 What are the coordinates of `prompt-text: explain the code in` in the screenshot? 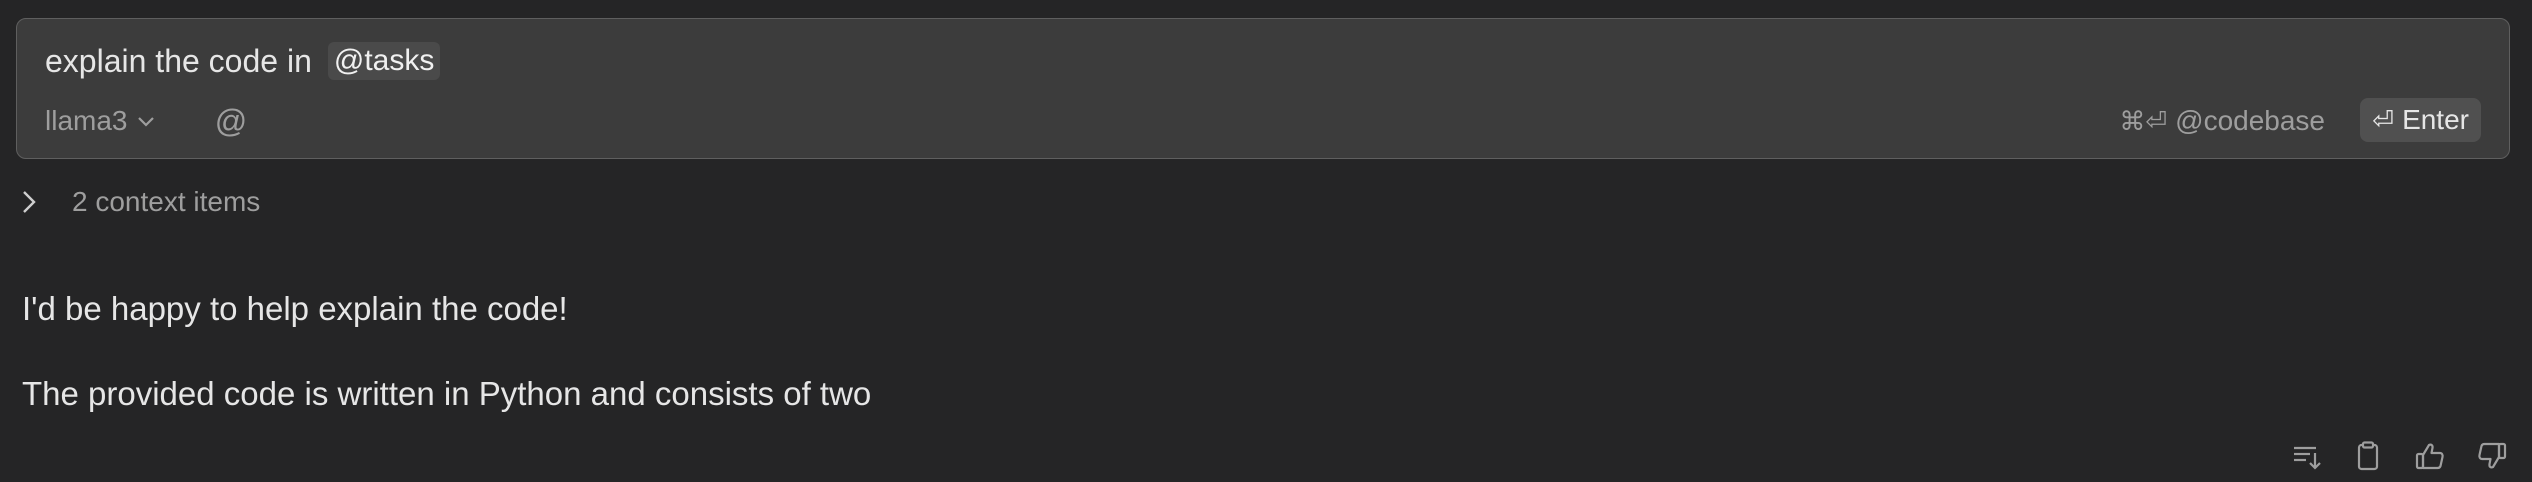 It's located at (178, 60).